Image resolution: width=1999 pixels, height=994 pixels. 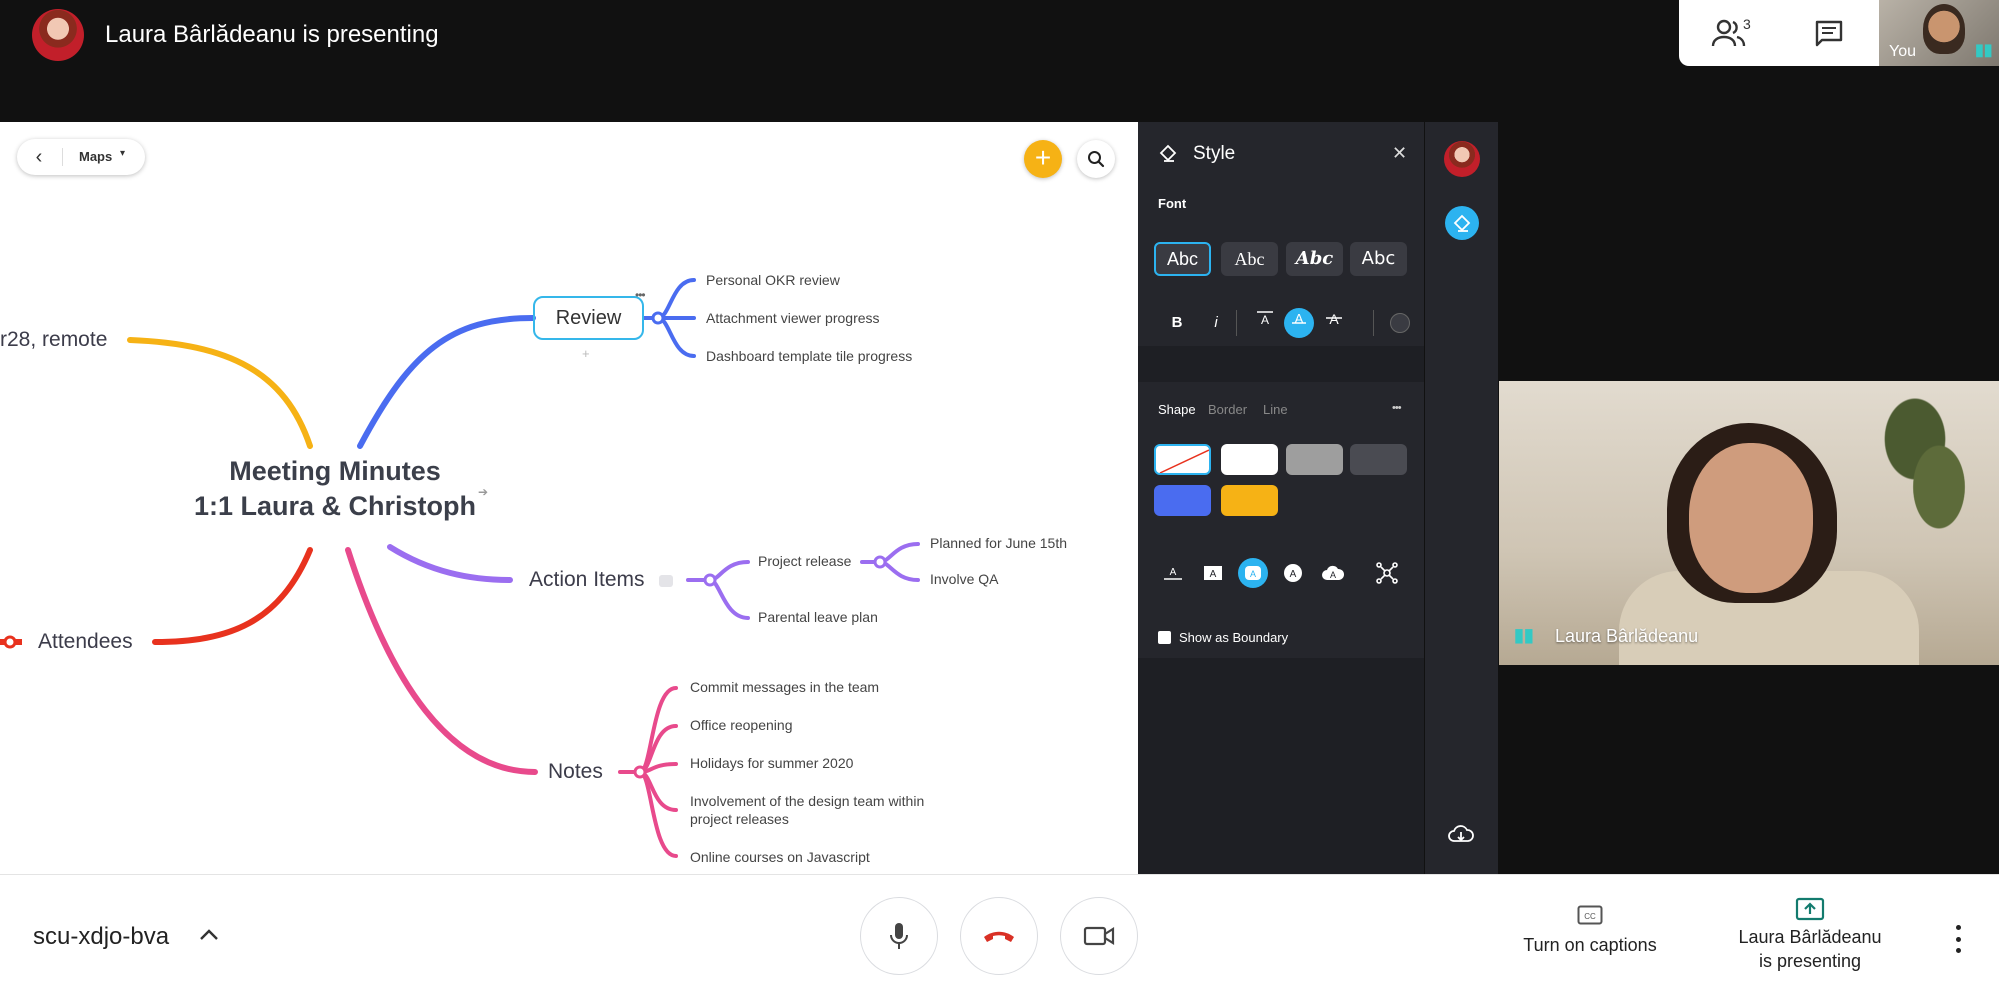 What do you see at coordinates (1314, 459) in the screenshot?
I see `swatch-gray` at bounding box center [1314, 459].